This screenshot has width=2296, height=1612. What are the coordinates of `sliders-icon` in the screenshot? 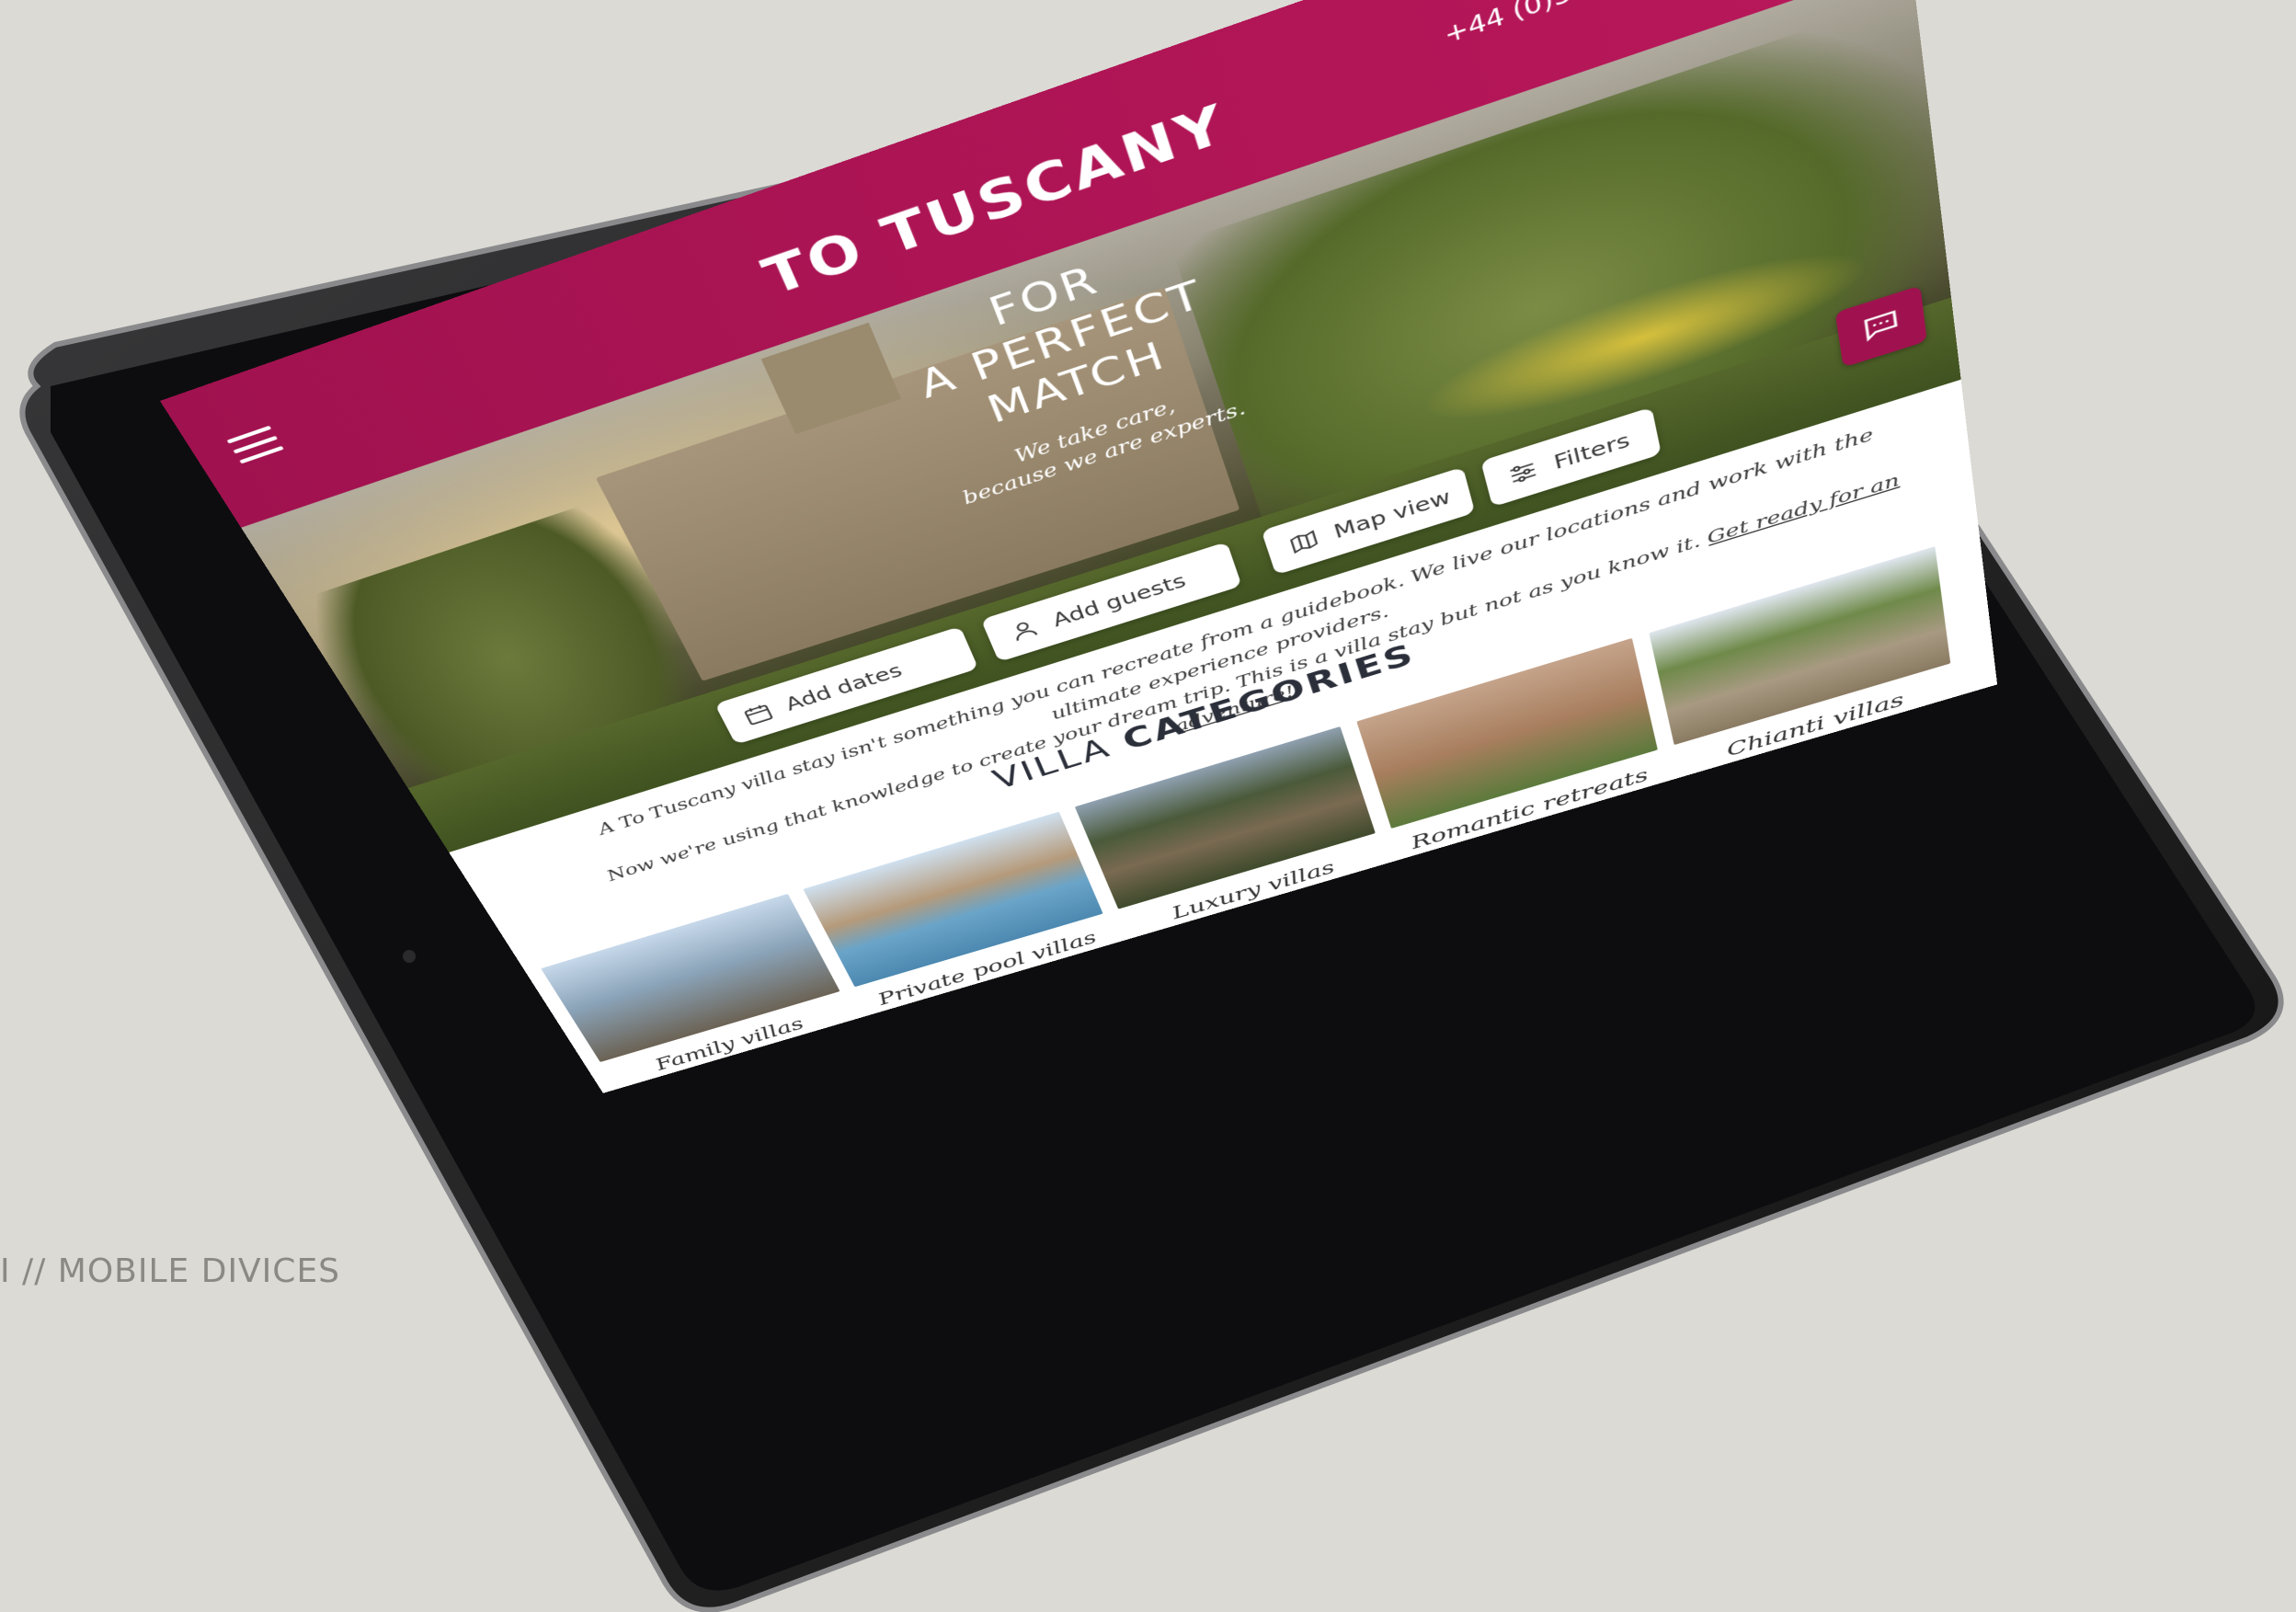 It's located at (1523, 473).